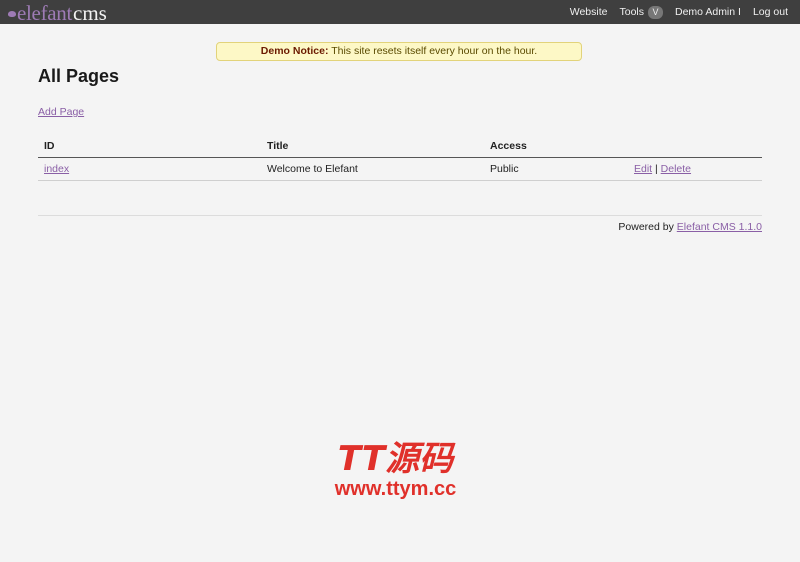 This screenshot has width=800, height=562. I want to click on cell-actions: Edit | Delete, so click(695, 169).